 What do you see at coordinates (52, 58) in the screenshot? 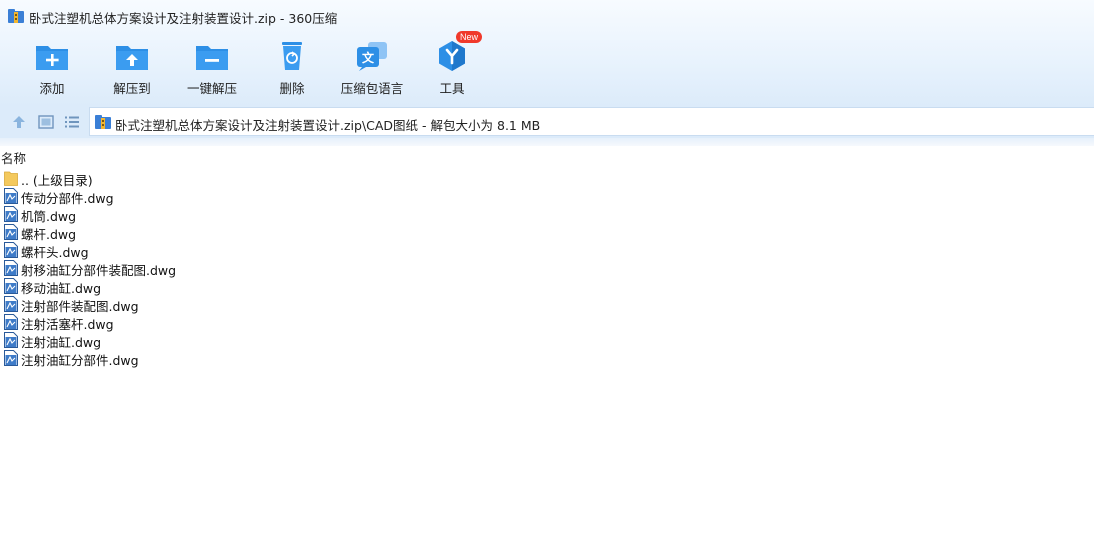
I see `folder-add-icon` at bounding box center [52, 58].